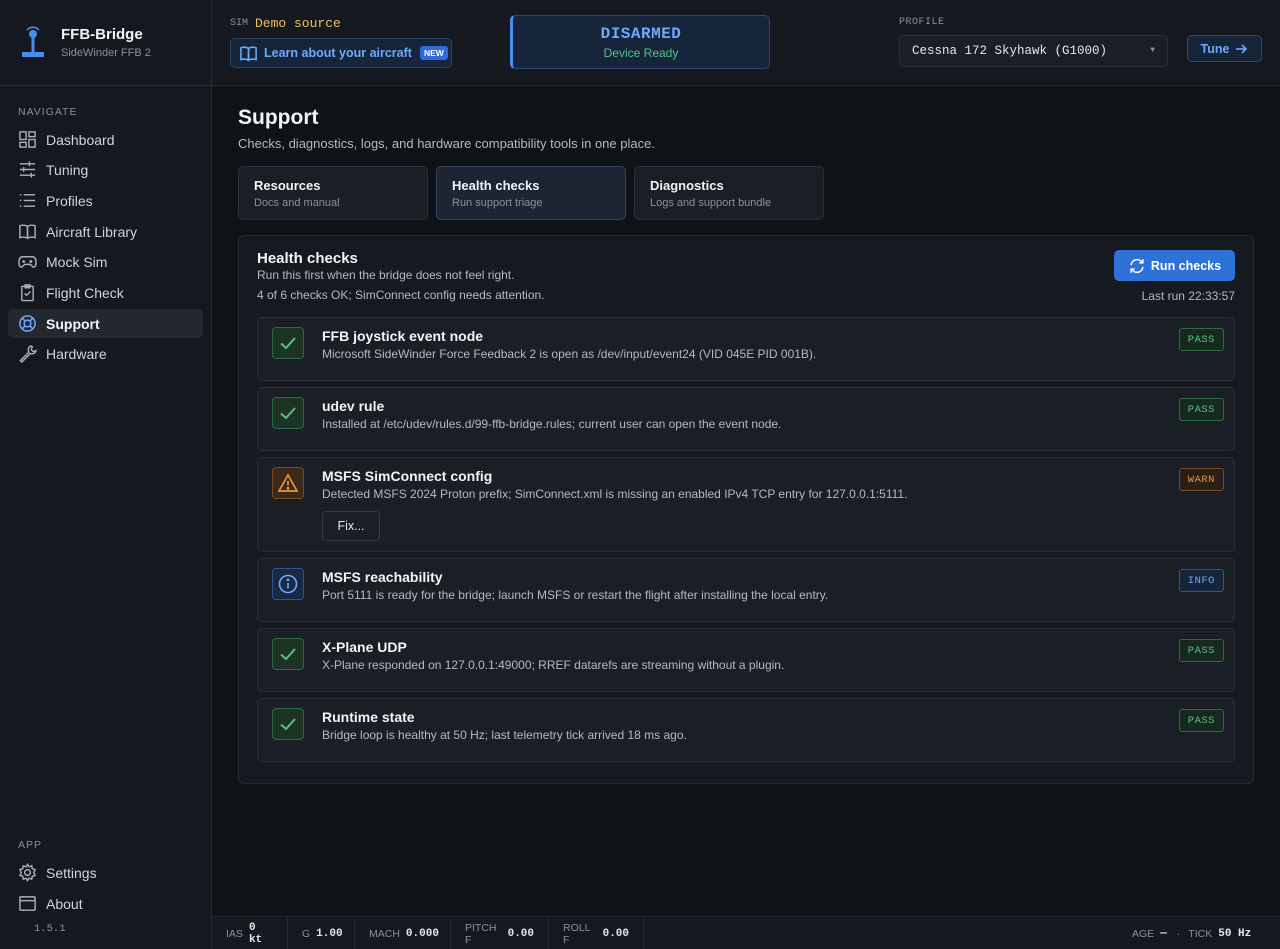 The width and height of the screenshot is (1280, 949). Describe the element at coordinates (105, 872) in the screenshot. I see `sidebar-item-settings: Settings` at that location.